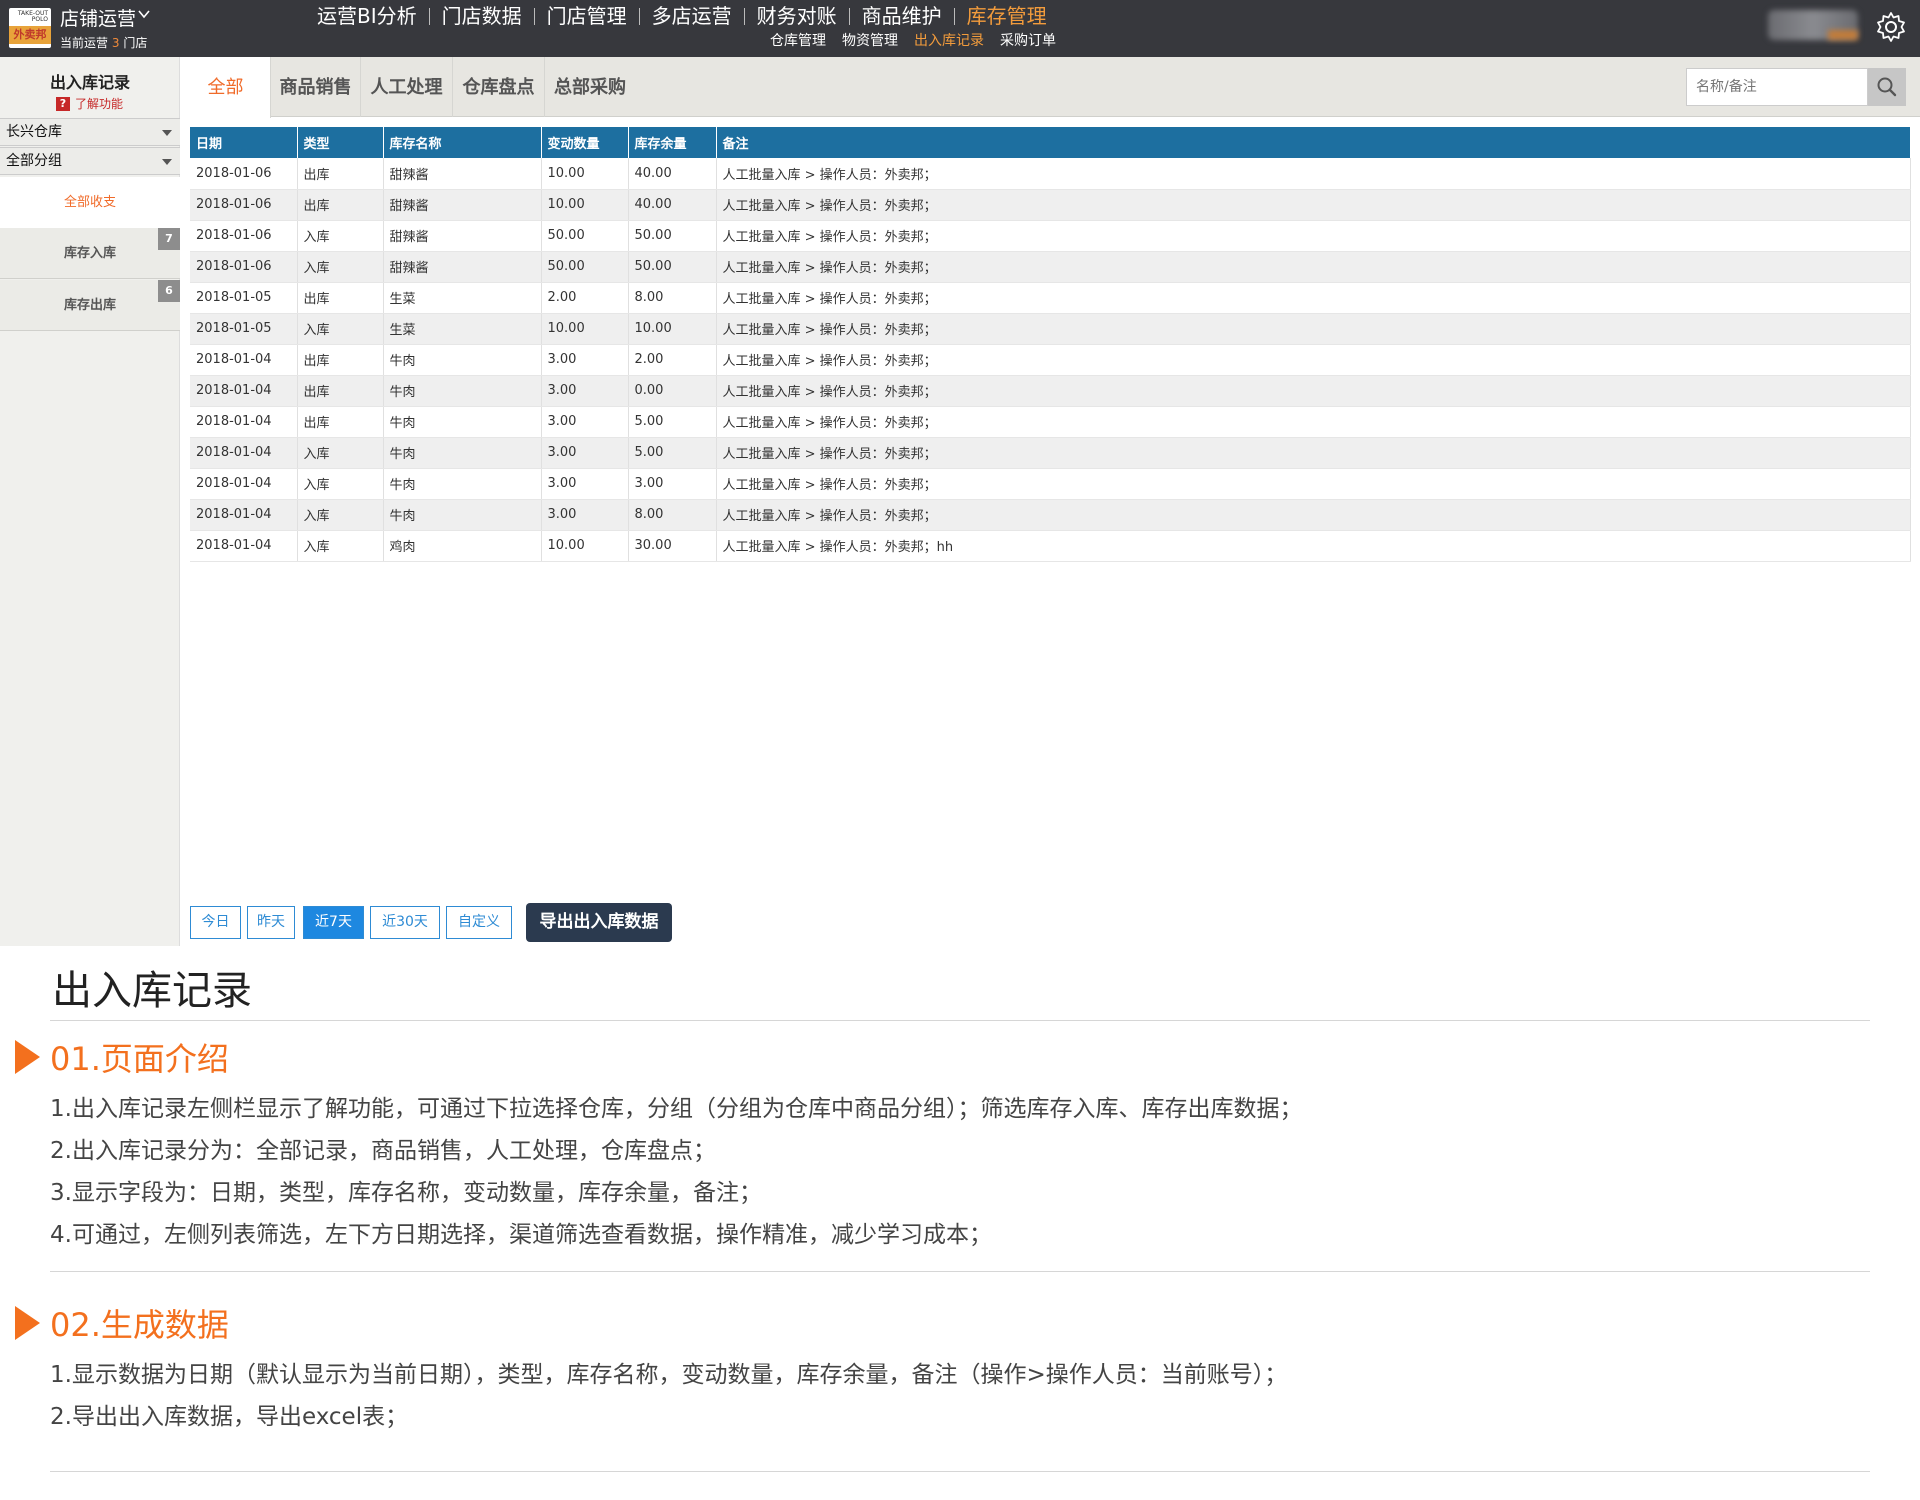 The image size is (1920, 1500). What do you see at coordinates (215, 922) in the screenshot?
I see `date-today-button: 今日` at bounding box center [215, 922].